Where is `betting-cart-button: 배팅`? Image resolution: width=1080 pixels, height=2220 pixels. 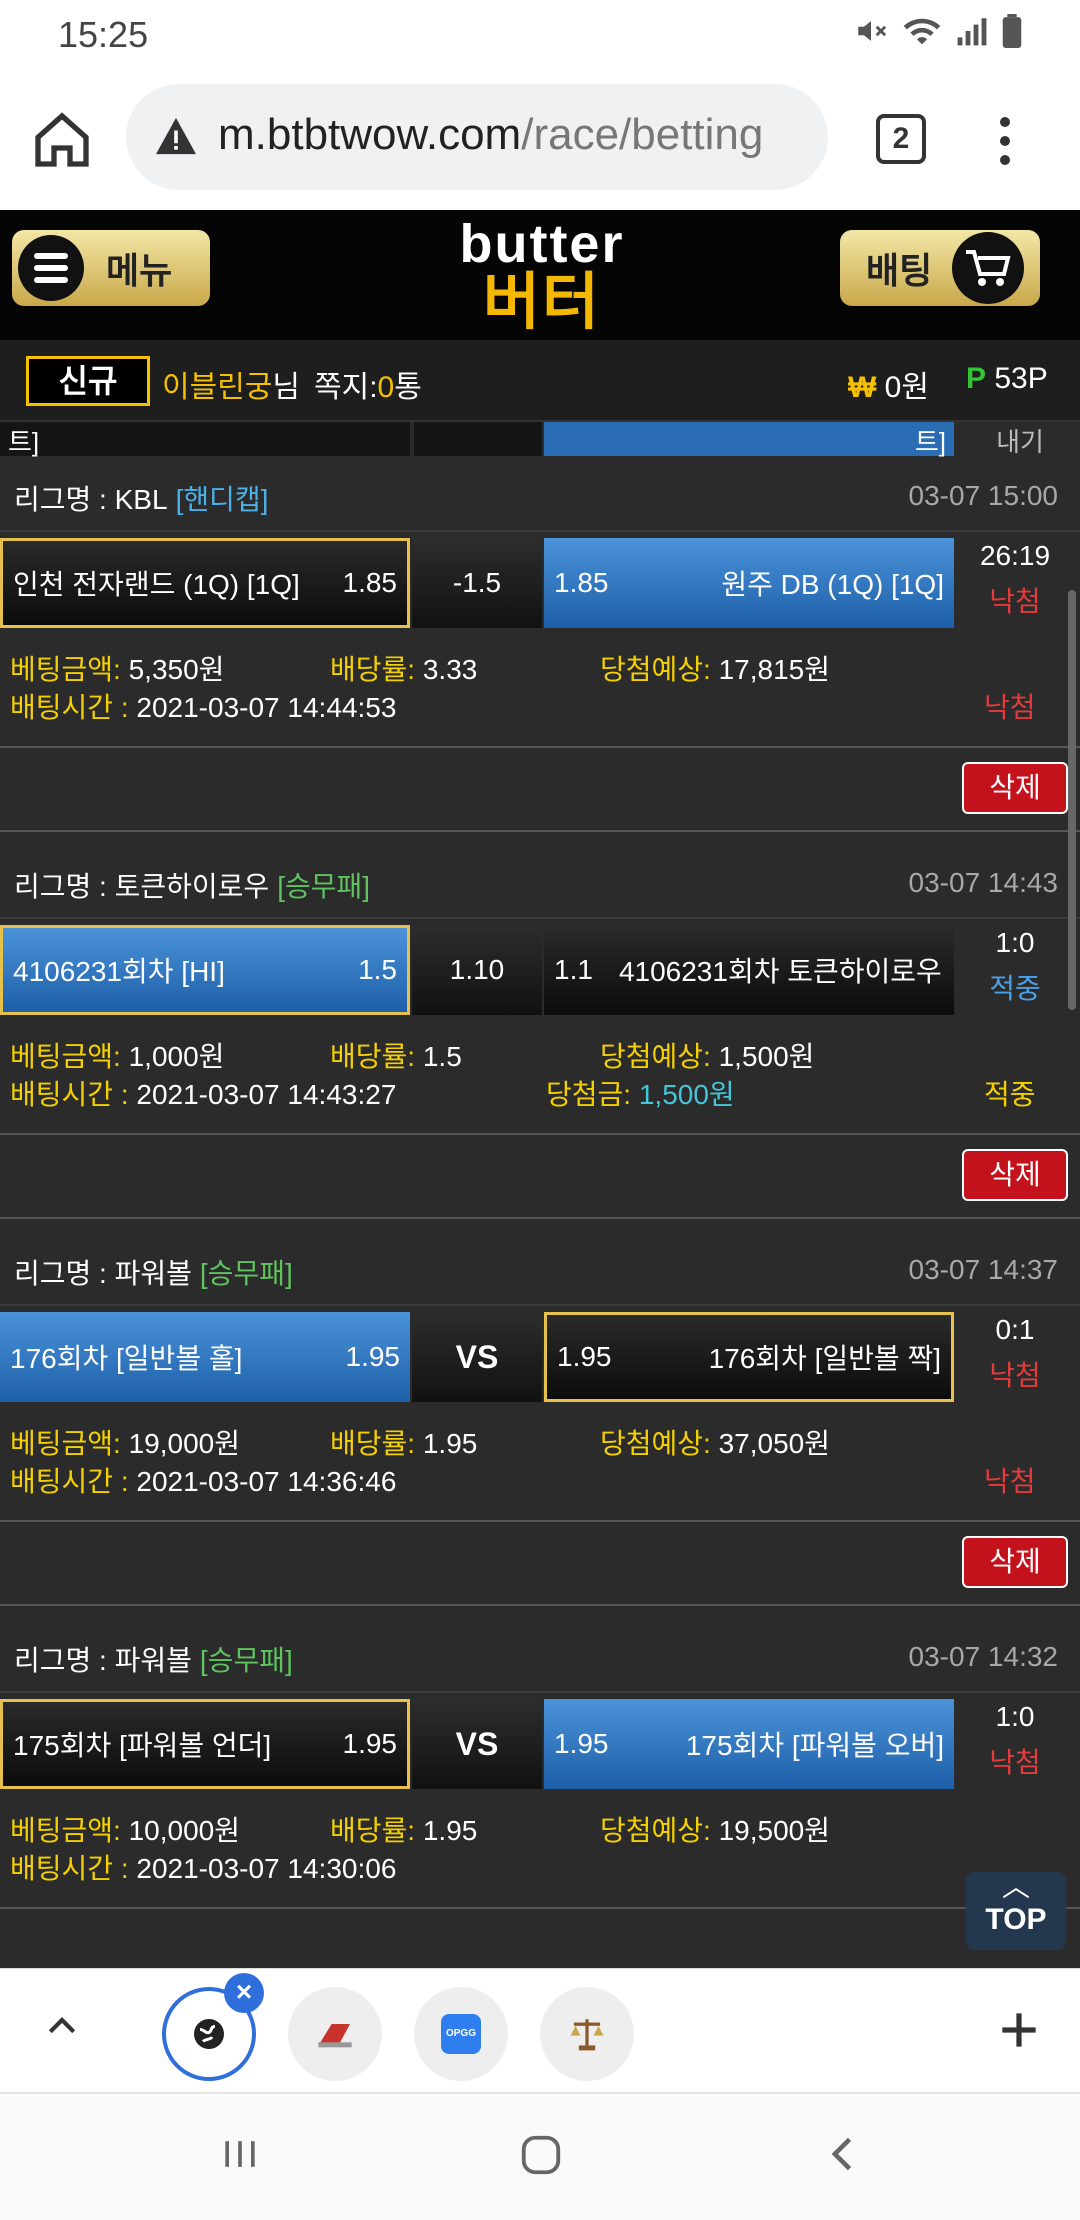
betting-cart-button: 배팅 is located at coordinates (940, 268).